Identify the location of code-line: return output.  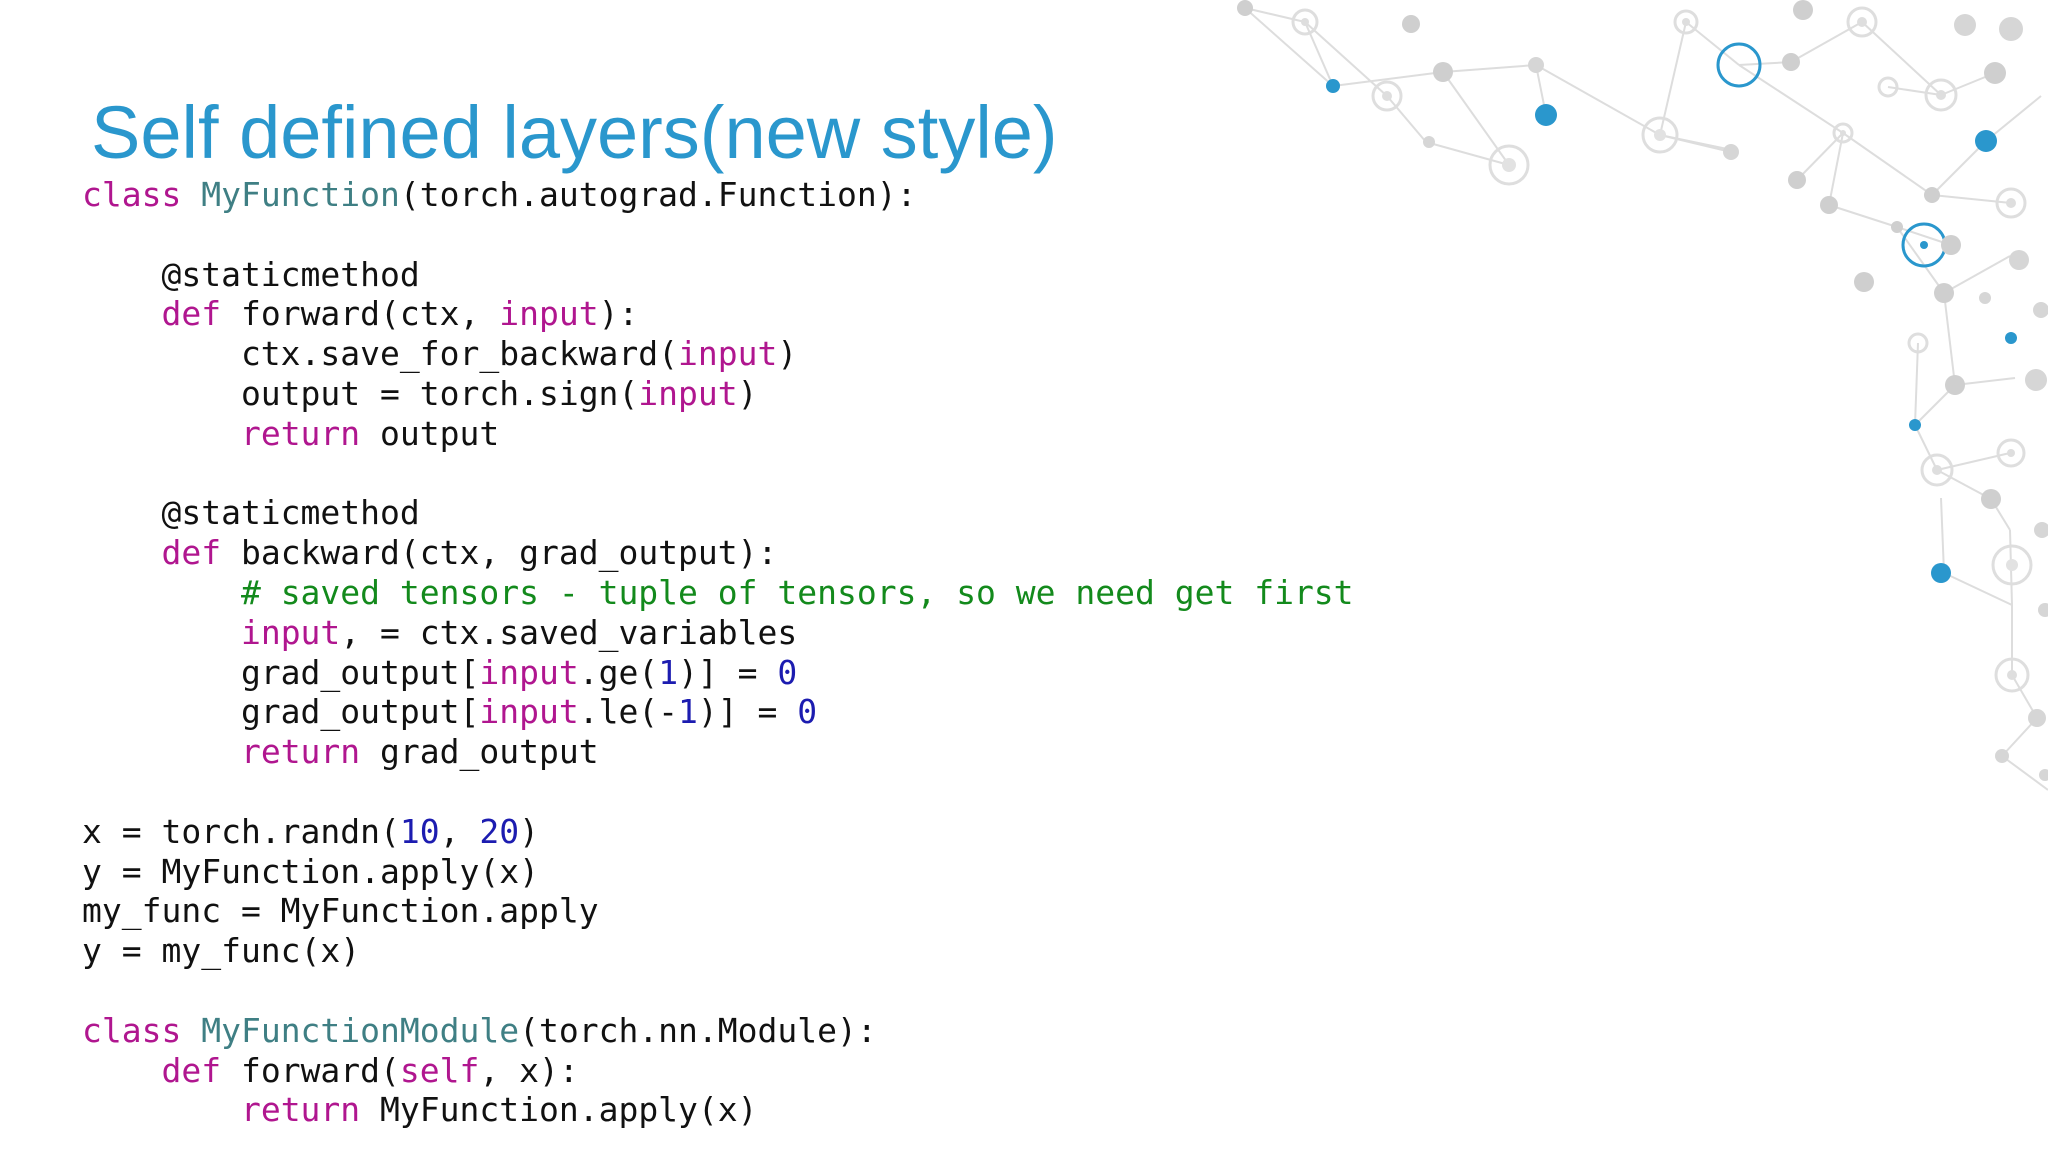
(718, 434).